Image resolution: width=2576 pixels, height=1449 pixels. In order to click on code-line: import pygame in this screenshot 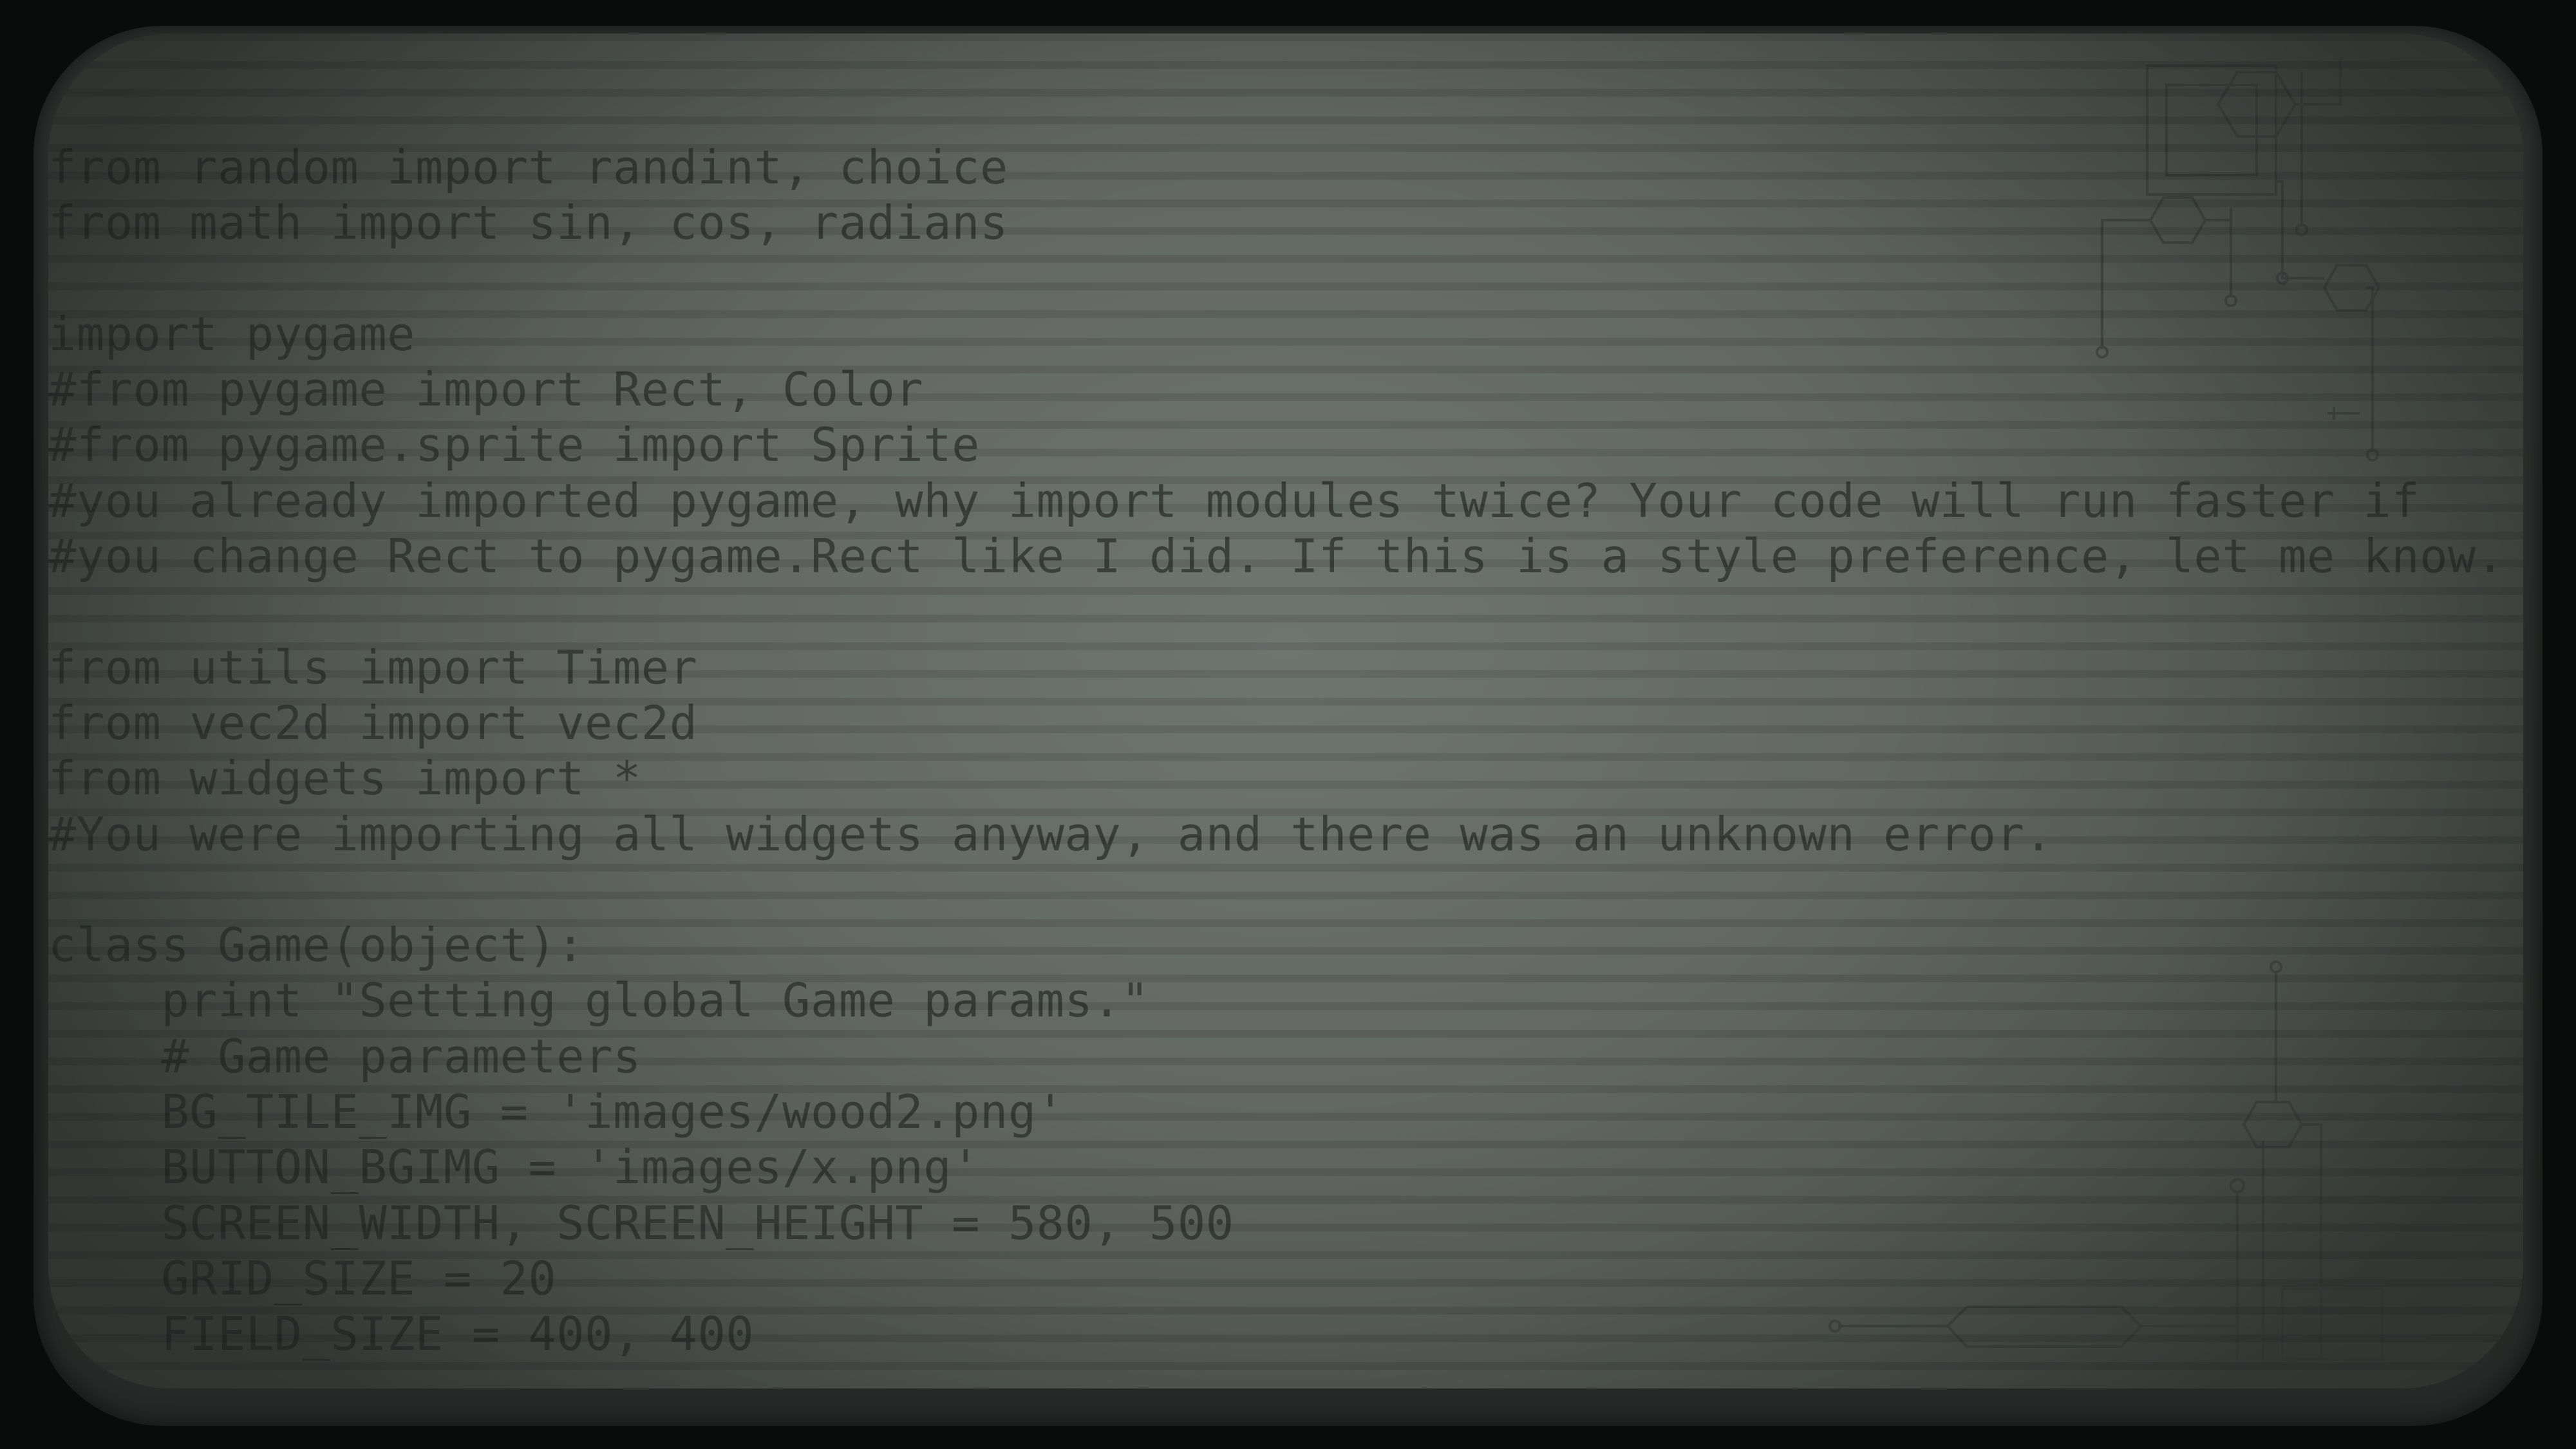, I will do `click(232, 333)`.